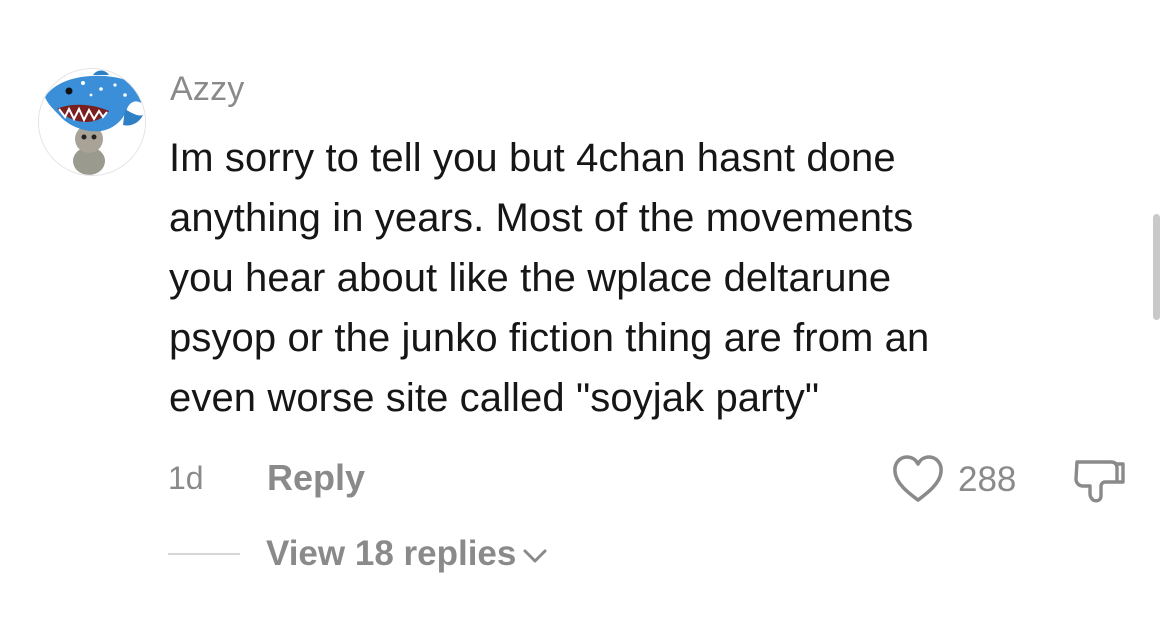  What do you see at coordinates (207, 89) in the screenshot?
I see `comment-username: Azzy` at bounding box center [207, 89].